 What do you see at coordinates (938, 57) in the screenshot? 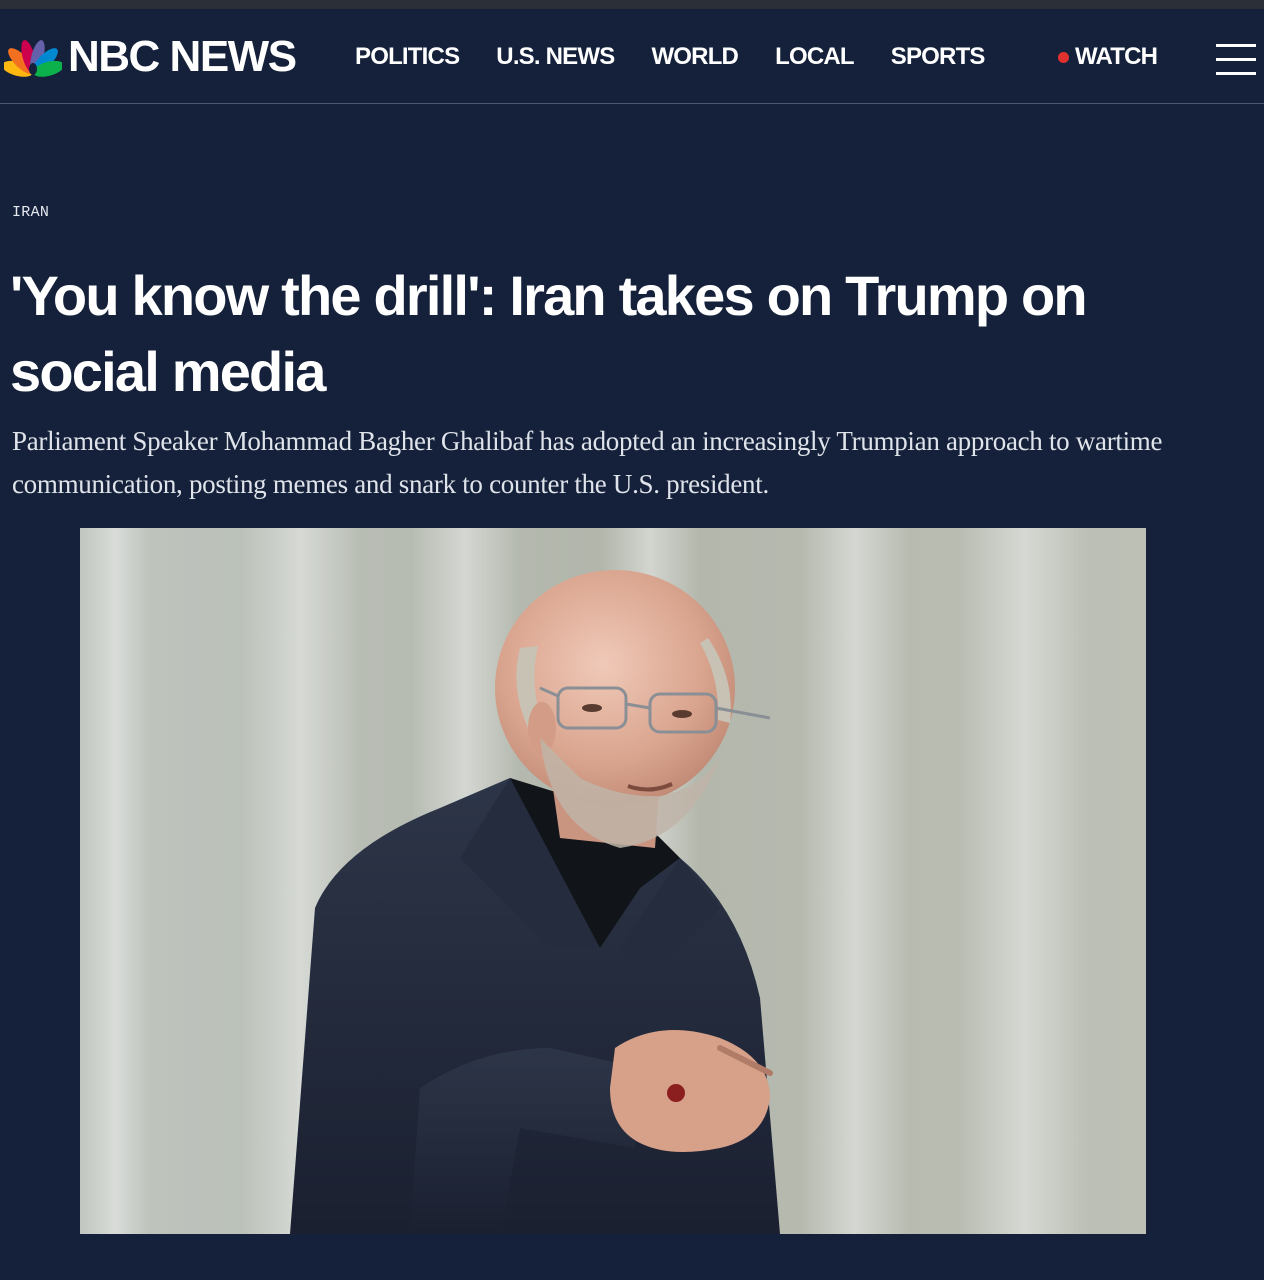
I see `nav-item-sports: SPORTS` at bounding box center [938, 57].